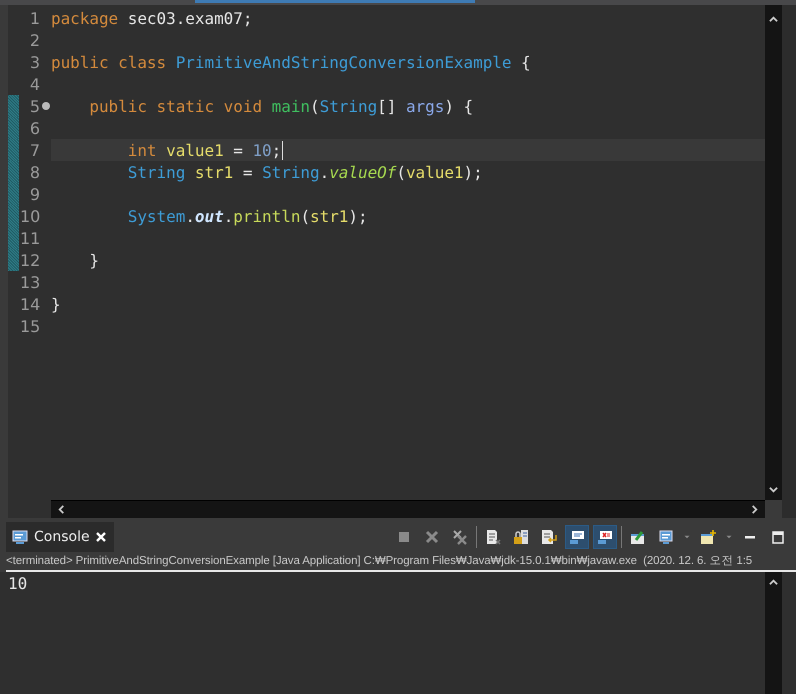  What do you see at coordinates (283, 150) in the screenshot?
I see `text-cursor` at bounding box center [283, 150].